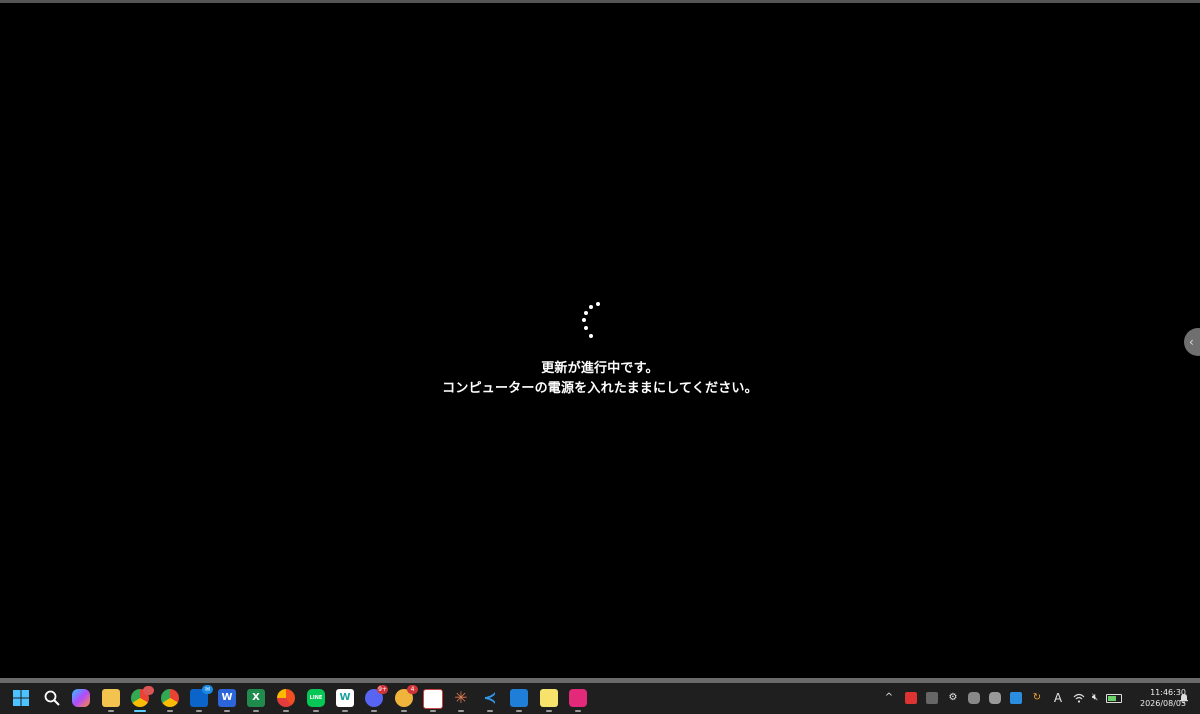  I want to click on windows-start-icon, so click(21, 698).